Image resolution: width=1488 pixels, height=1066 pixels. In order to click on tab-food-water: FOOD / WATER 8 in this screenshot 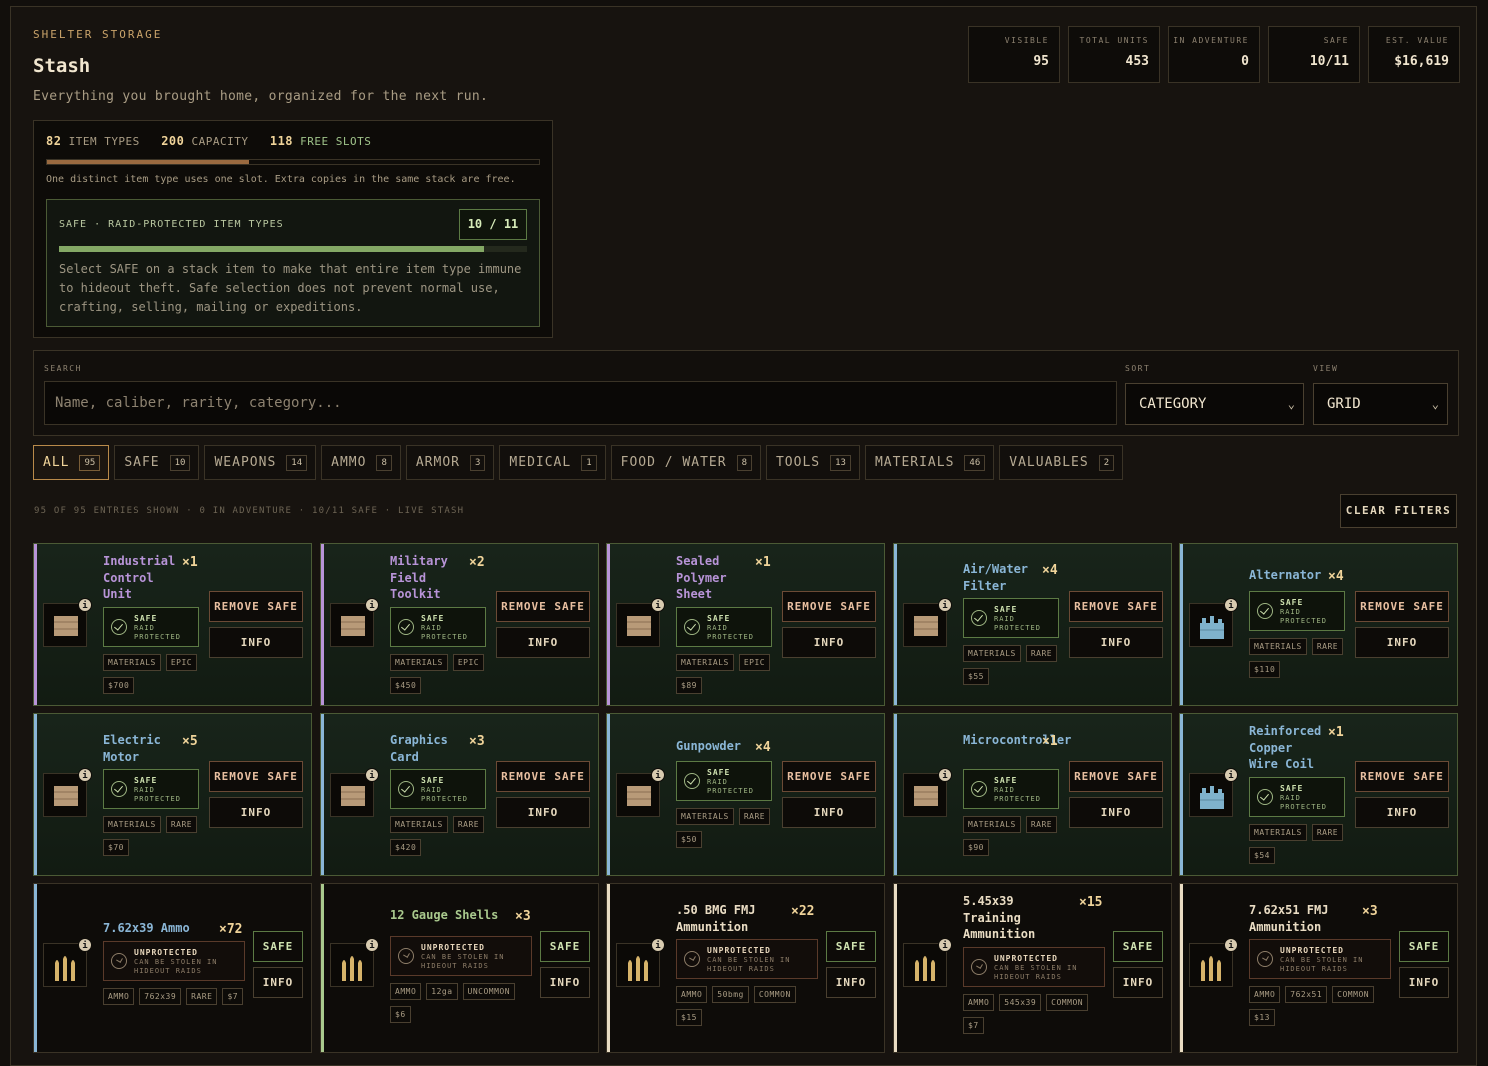, I will do `click(685, 462)`.